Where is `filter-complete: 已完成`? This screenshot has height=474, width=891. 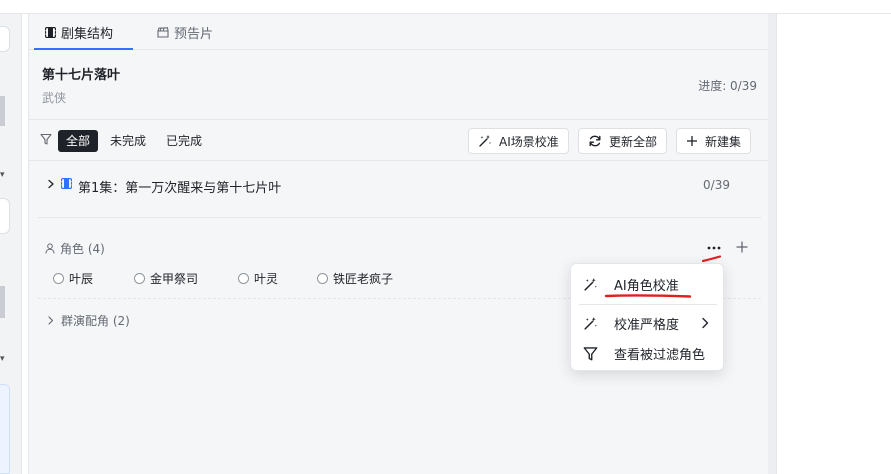
filter-complete: 已完成 is located at coordinates (184, 141).